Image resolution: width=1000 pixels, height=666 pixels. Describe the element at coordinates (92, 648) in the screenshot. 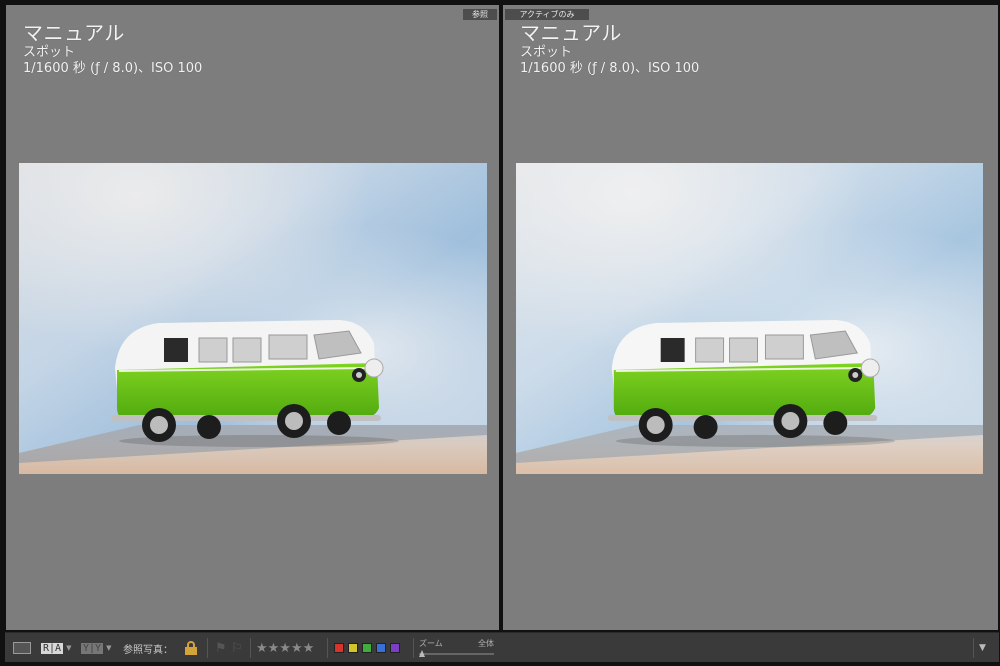

I see `yy-icon: Y|Y` at that location.